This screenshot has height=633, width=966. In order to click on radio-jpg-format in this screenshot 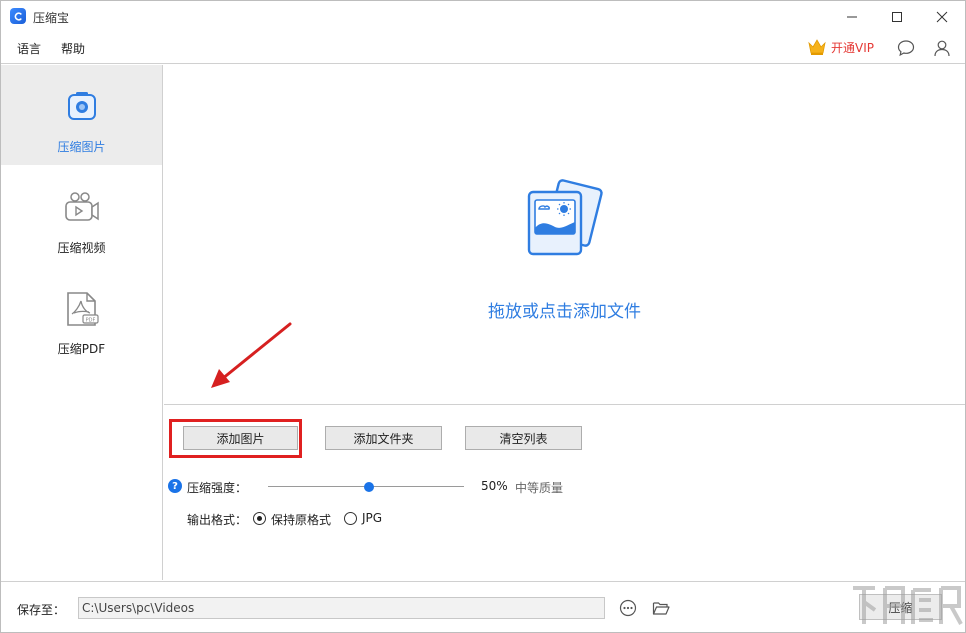, I will do `click(350, 518)`.